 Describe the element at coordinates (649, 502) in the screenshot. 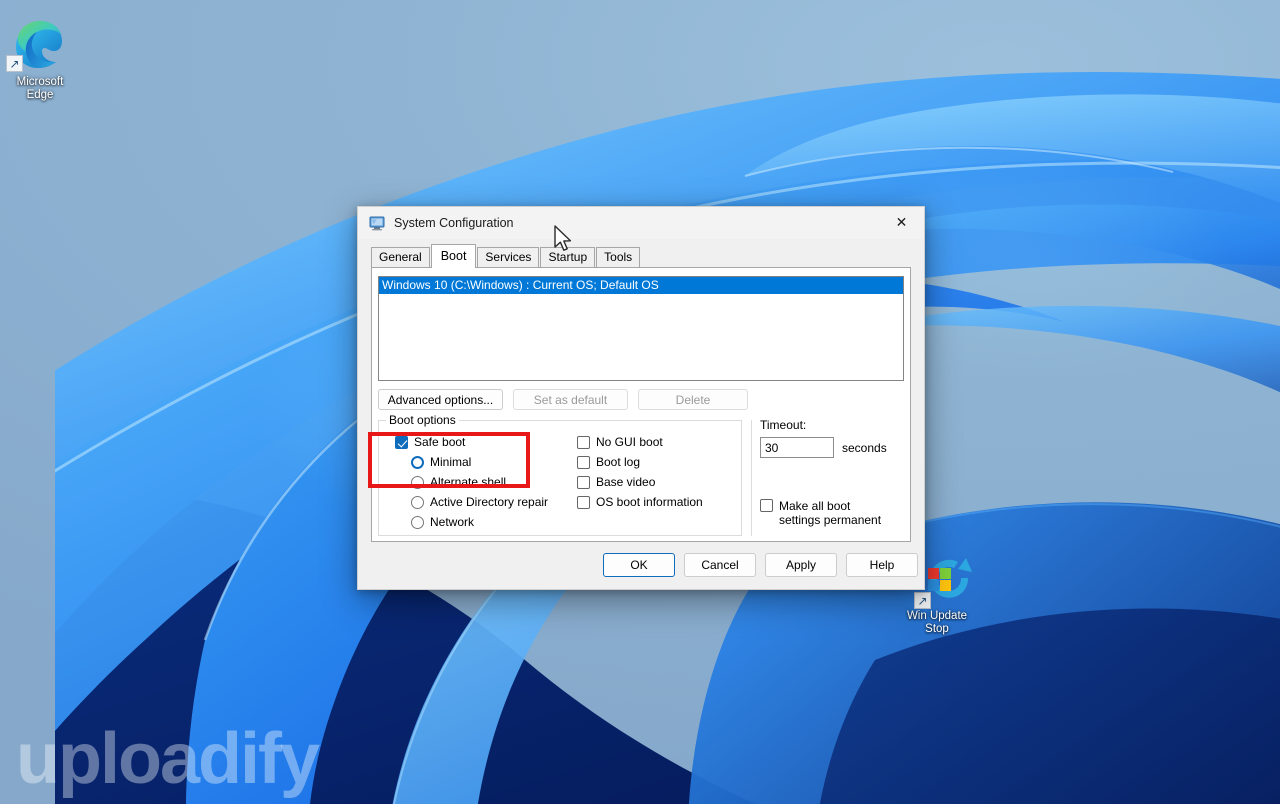

I see `option-label: OS boot information` at that location.